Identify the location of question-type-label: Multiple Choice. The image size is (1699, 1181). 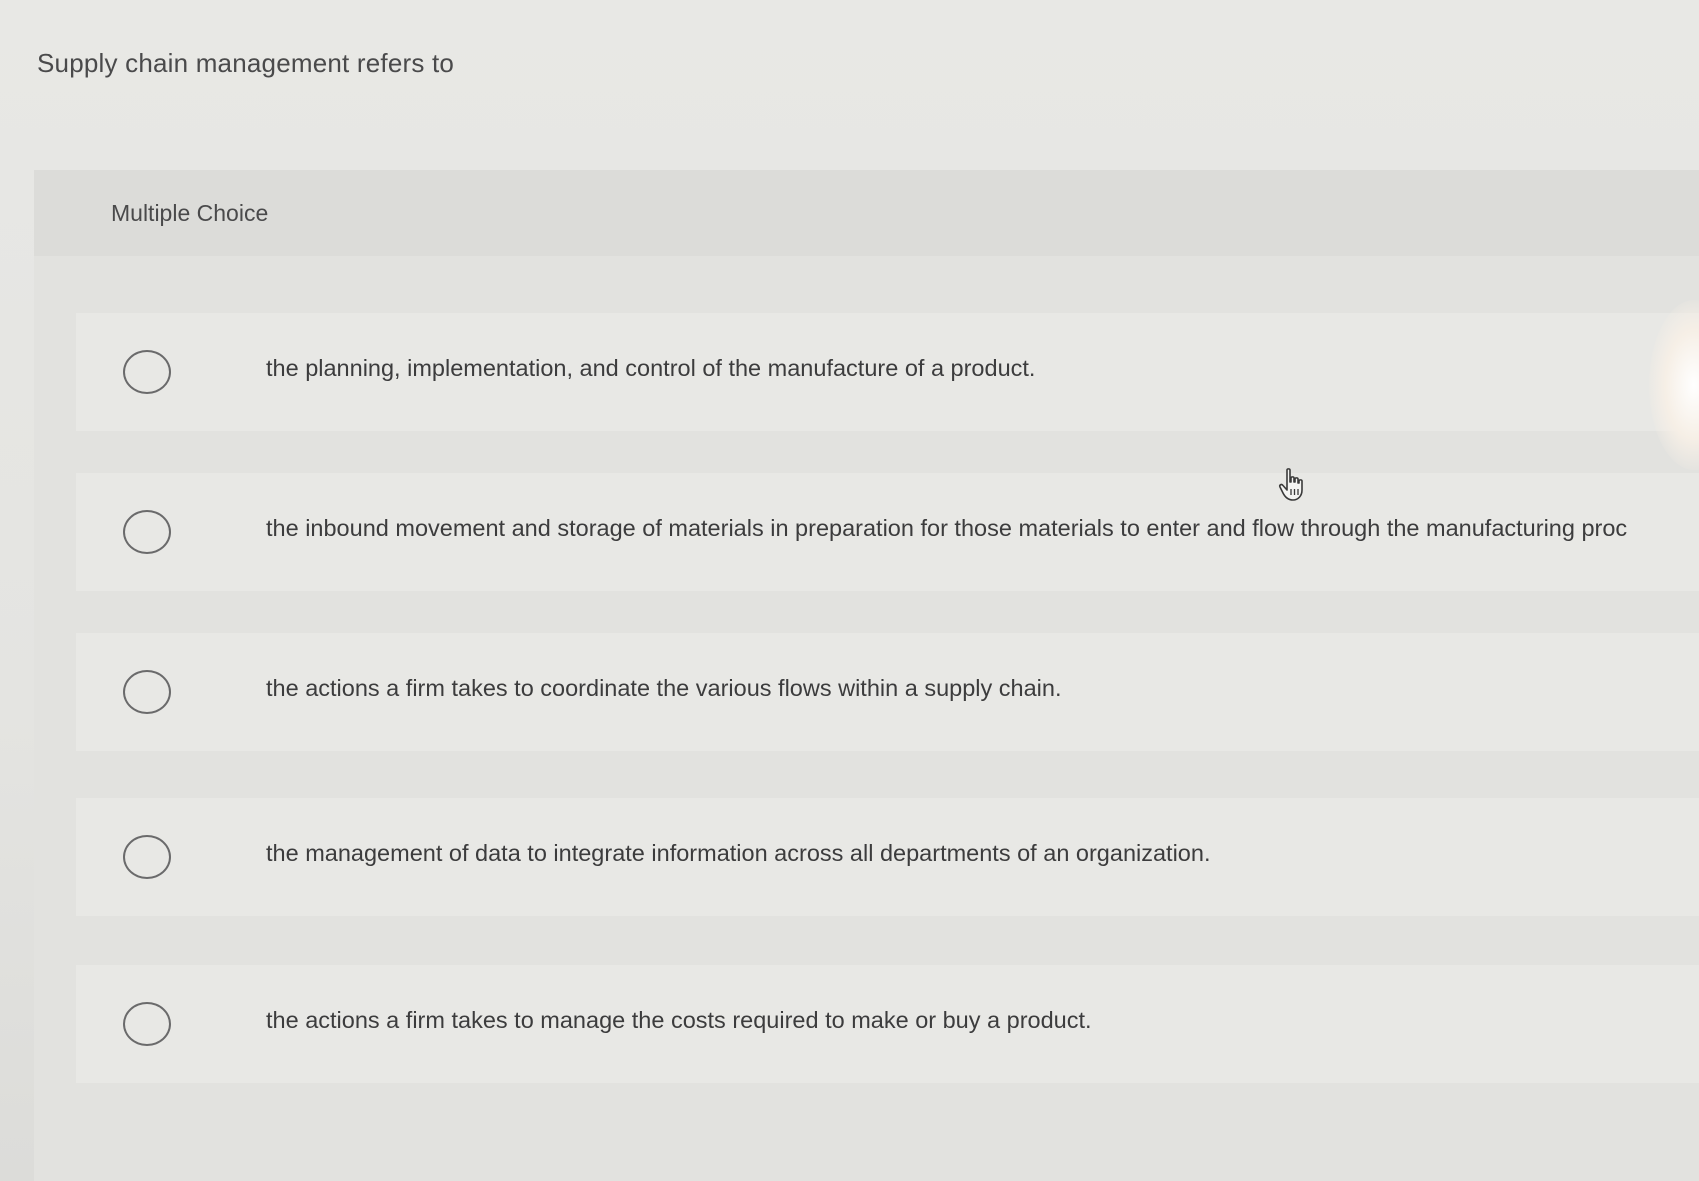
(190, 213).